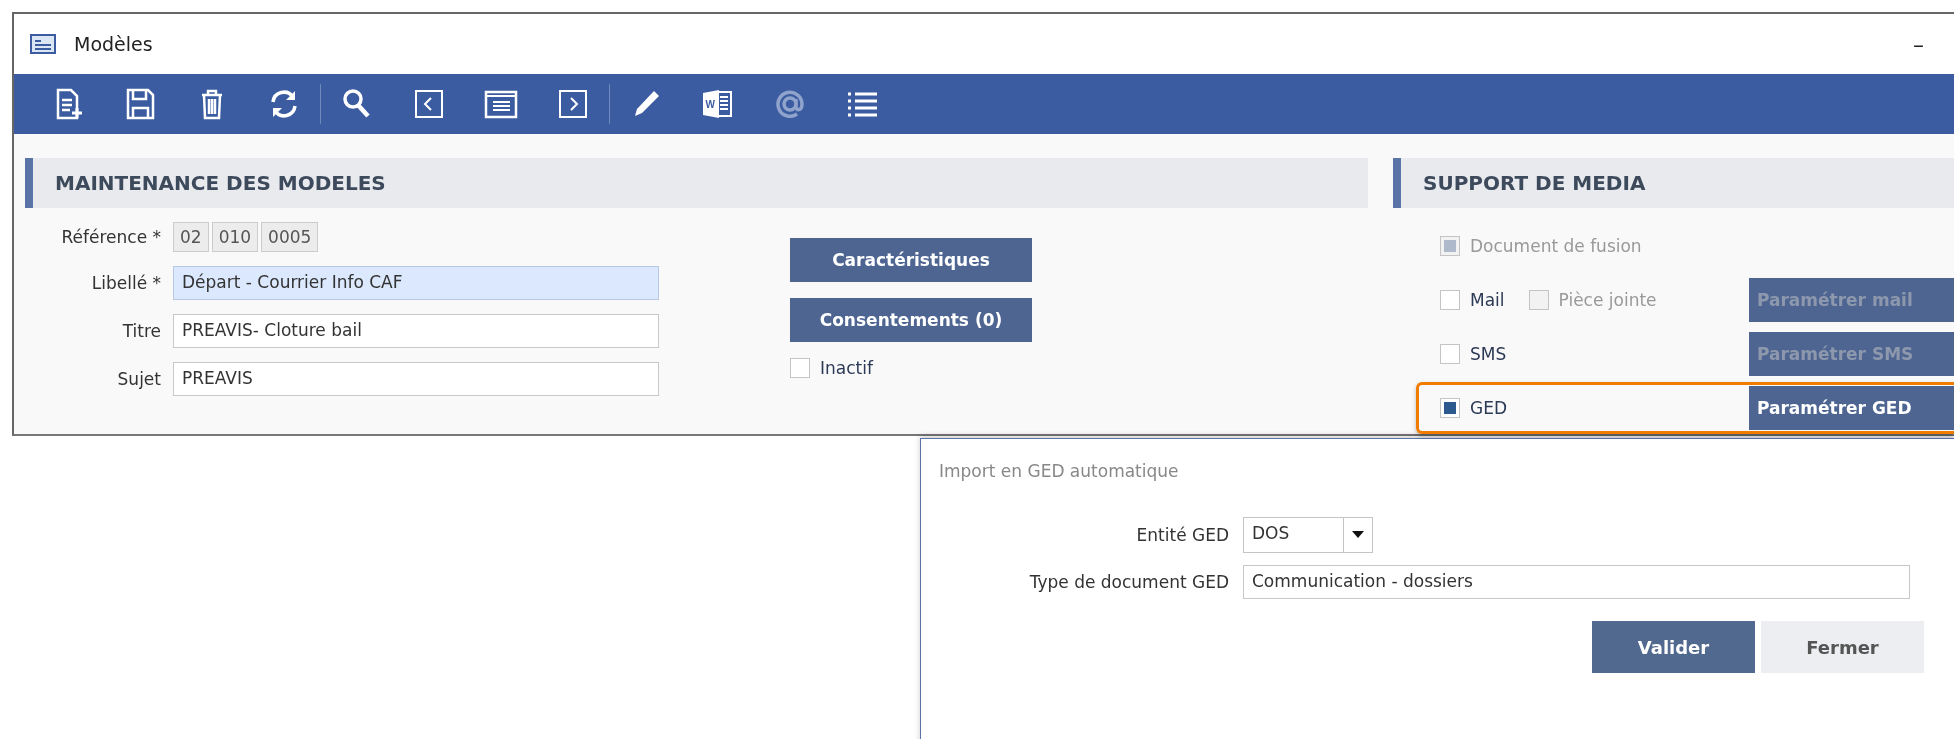 The image size is (1954, 739). Describe the element at coordinates (846, 368) in the screenshot. I see `checkbox-label: Inactif` at that location.